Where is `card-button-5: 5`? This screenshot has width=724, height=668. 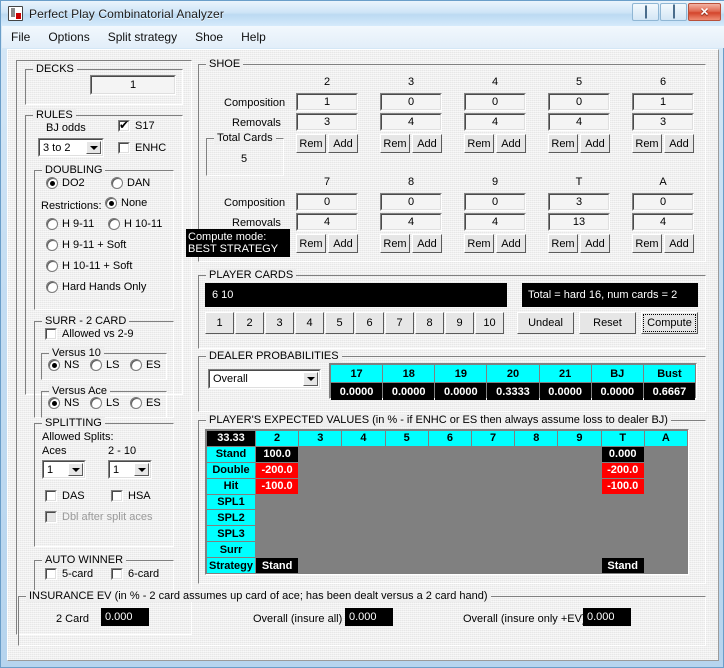
card-button-5: 5 is located at coordinates (339, 323).